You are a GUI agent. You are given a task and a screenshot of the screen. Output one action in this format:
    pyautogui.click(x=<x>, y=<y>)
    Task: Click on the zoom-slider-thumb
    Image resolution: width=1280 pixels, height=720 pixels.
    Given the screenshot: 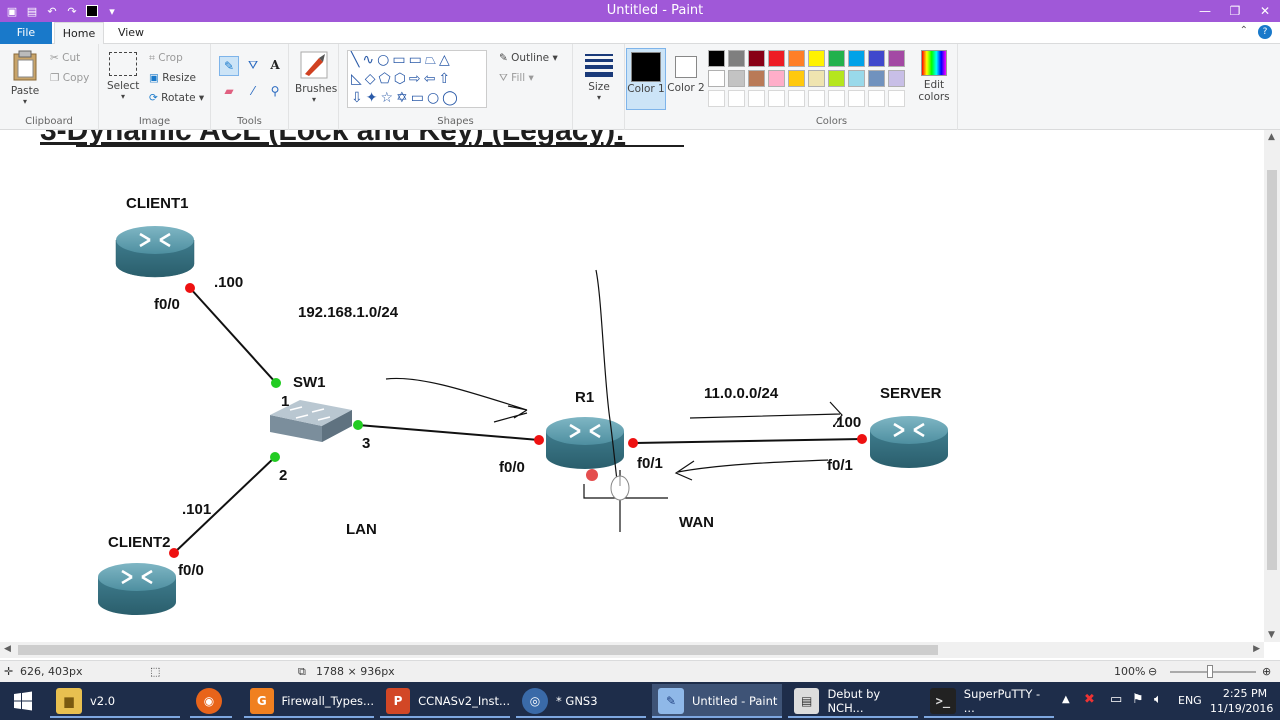 What is the action you would take?
    pyautogui.click(x=1210, y=671)
    